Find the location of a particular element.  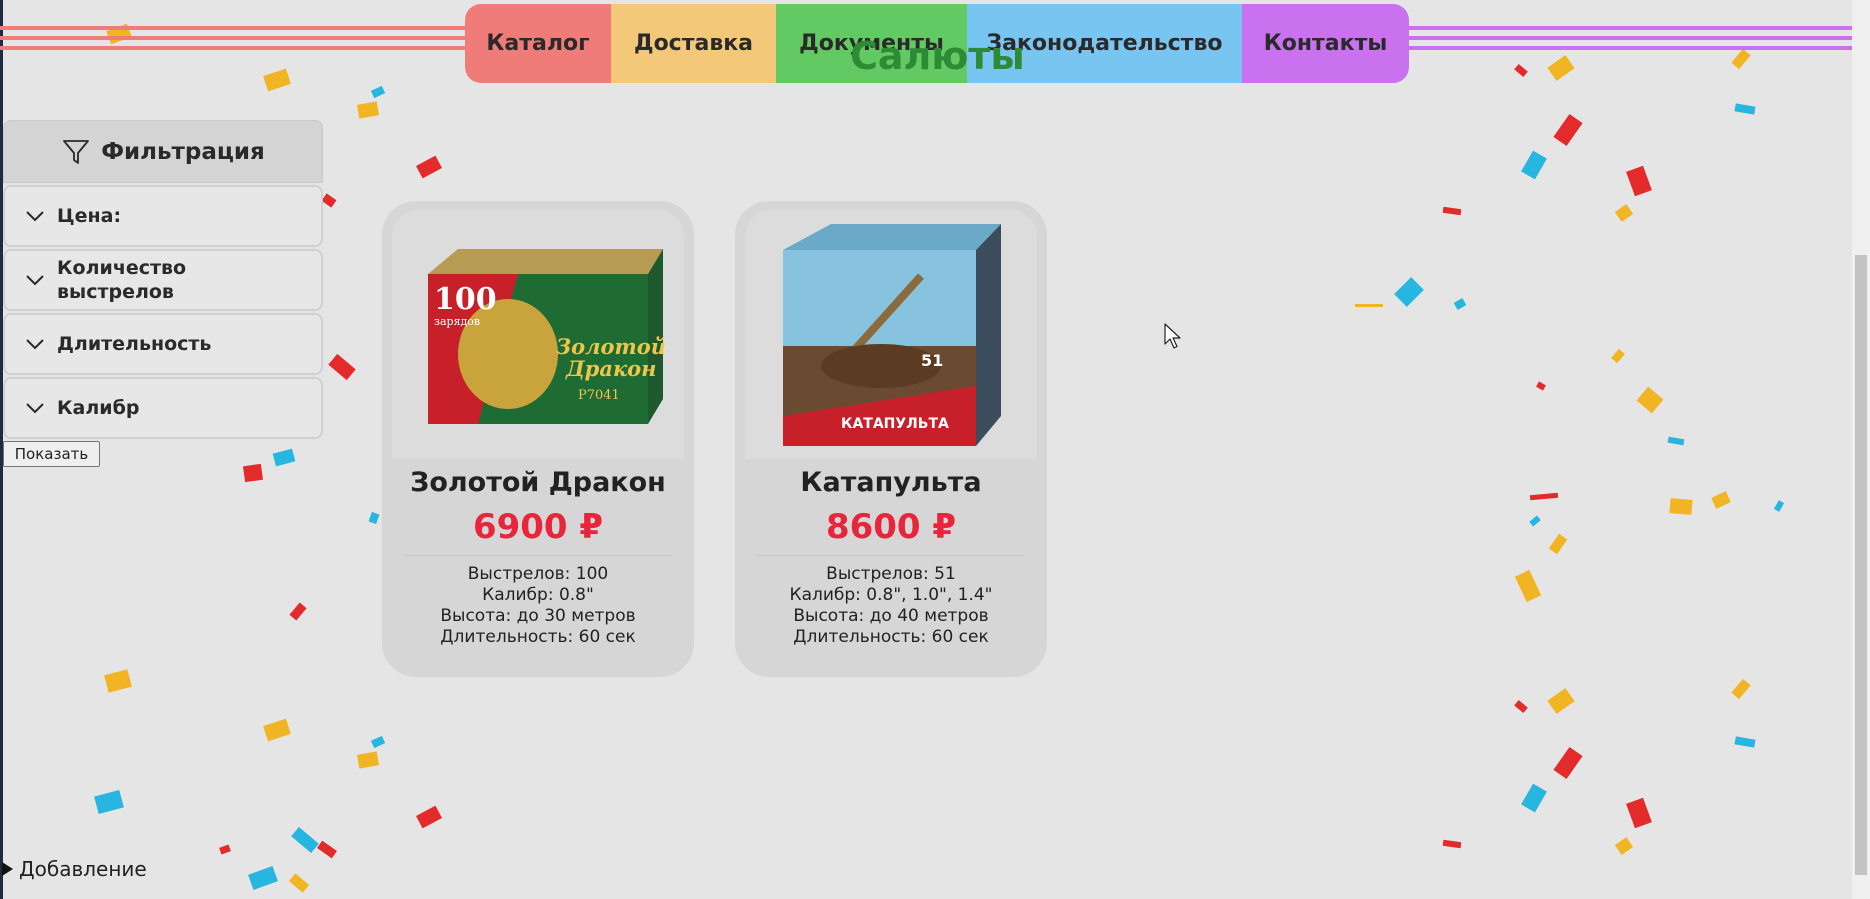

svg-text: КАТАПУЛЬТА is located at coordinates (895, 424).